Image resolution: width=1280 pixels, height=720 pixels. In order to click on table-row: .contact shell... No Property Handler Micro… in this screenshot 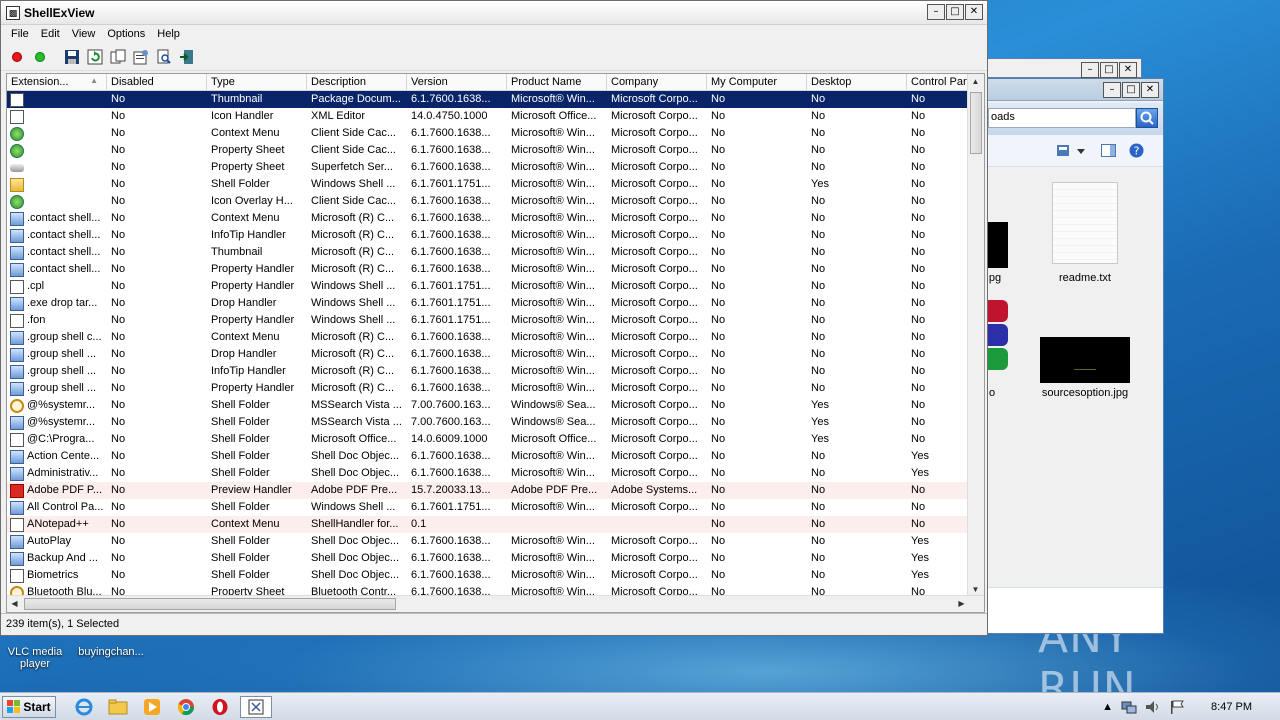, I will do `click(488, 269)`.